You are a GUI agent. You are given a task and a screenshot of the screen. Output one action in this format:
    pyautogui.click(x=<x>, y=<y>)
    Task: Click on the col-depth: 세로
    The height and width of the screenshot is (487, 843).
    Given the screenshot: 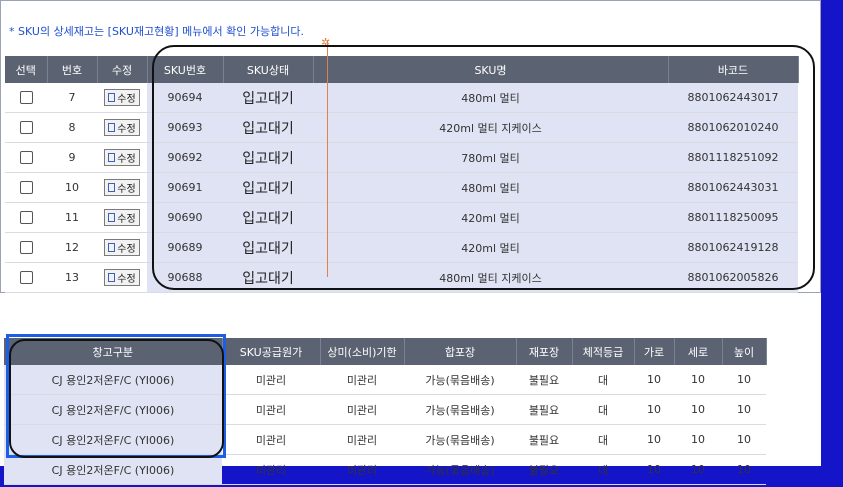 What is the action you would take?
    pyautogui.click(x=698, y=351)
    